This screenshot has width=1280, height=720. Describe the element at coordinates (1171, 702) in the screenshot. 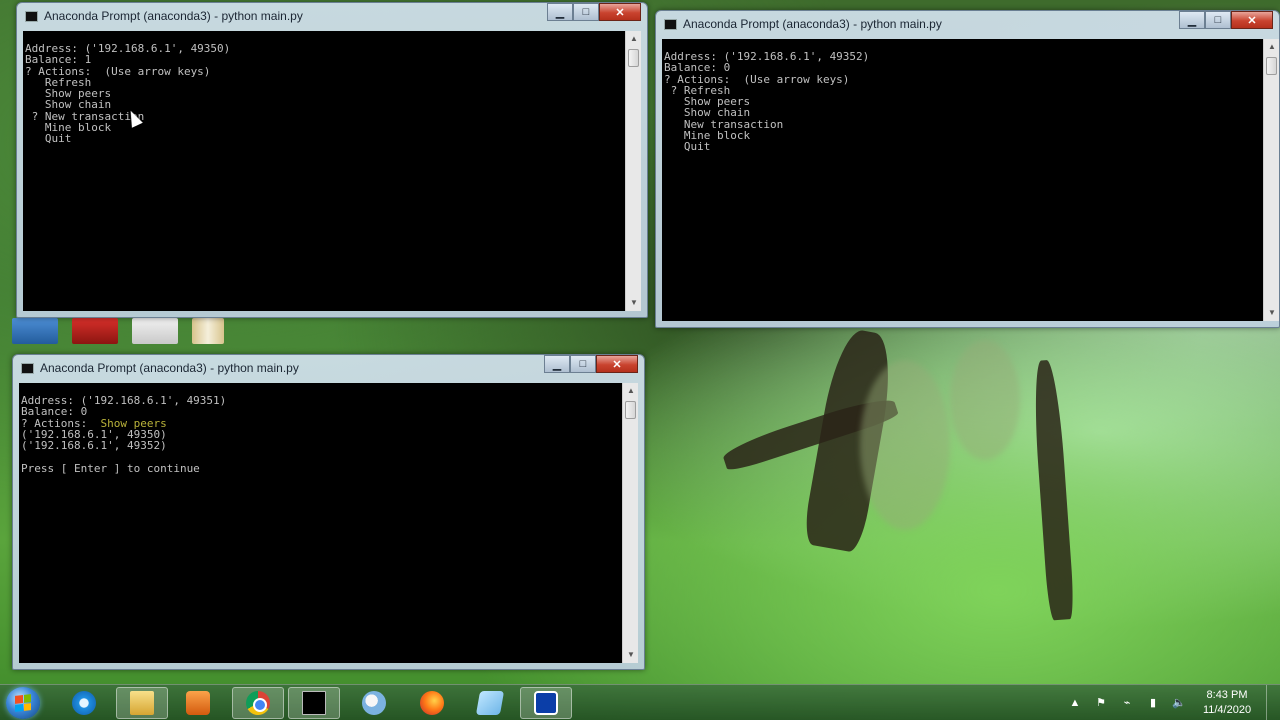

I see `system-tray: ▲ ⚑ ⌁ ▮ 🔈 8:43 PM 11/4/2020` at that location.